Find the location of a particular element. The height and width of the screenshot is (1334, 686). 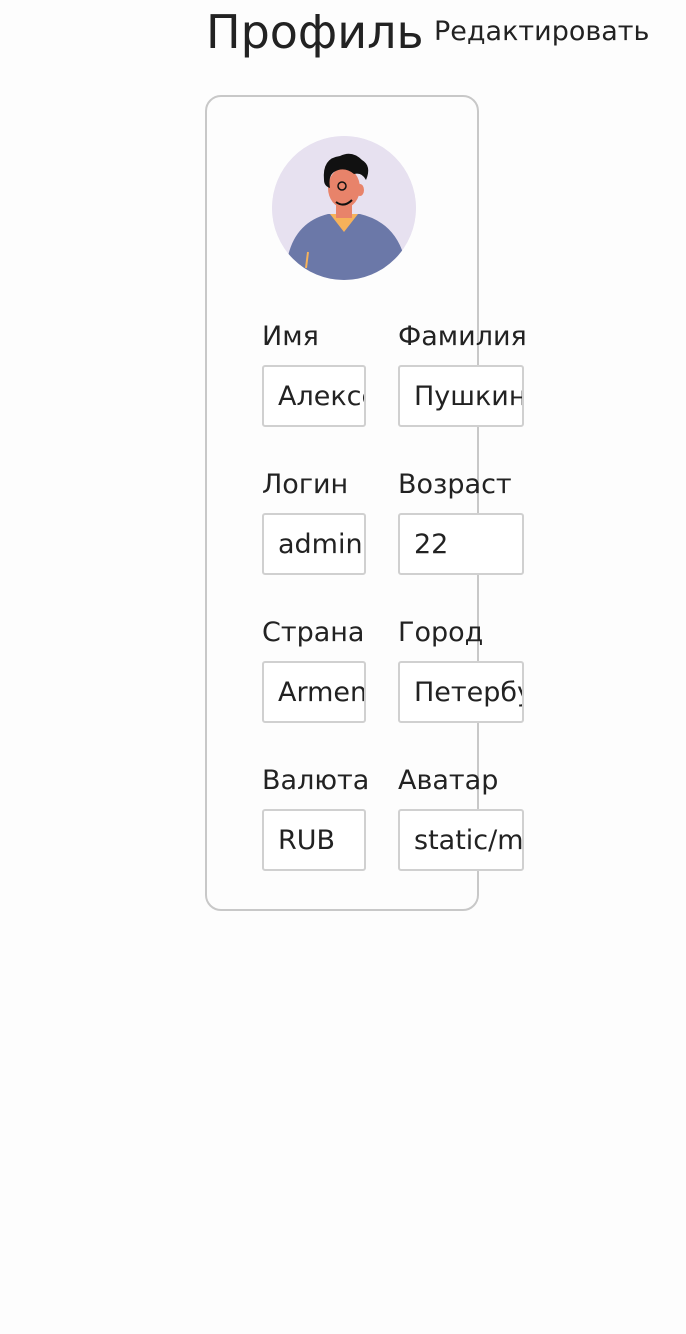

edit-button: Редактировать is located at coordinates (541, 32).